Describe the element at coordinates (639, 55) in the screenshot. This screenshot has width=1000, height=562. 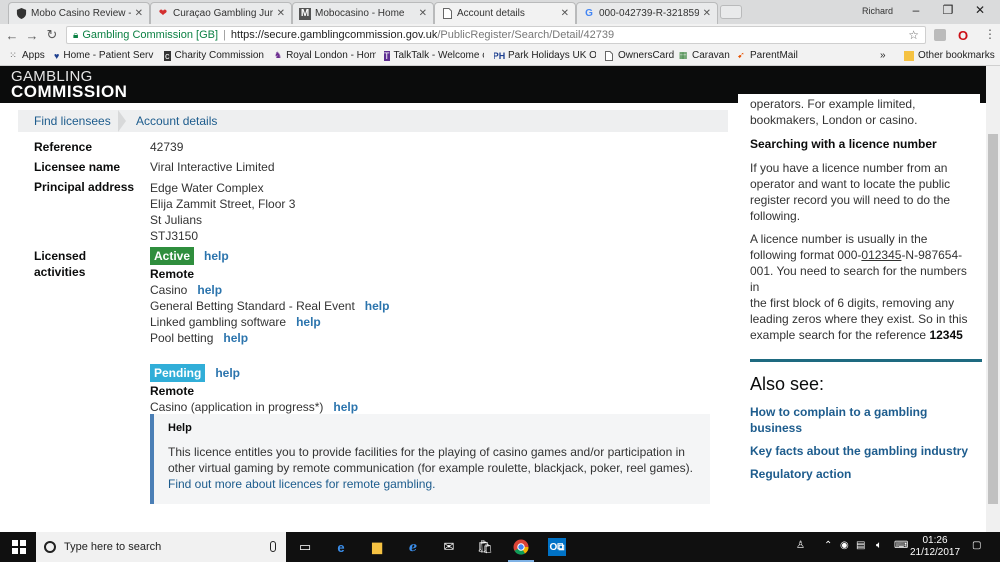
I see `bookmark-ownerscard: OwnersCard` at that location.